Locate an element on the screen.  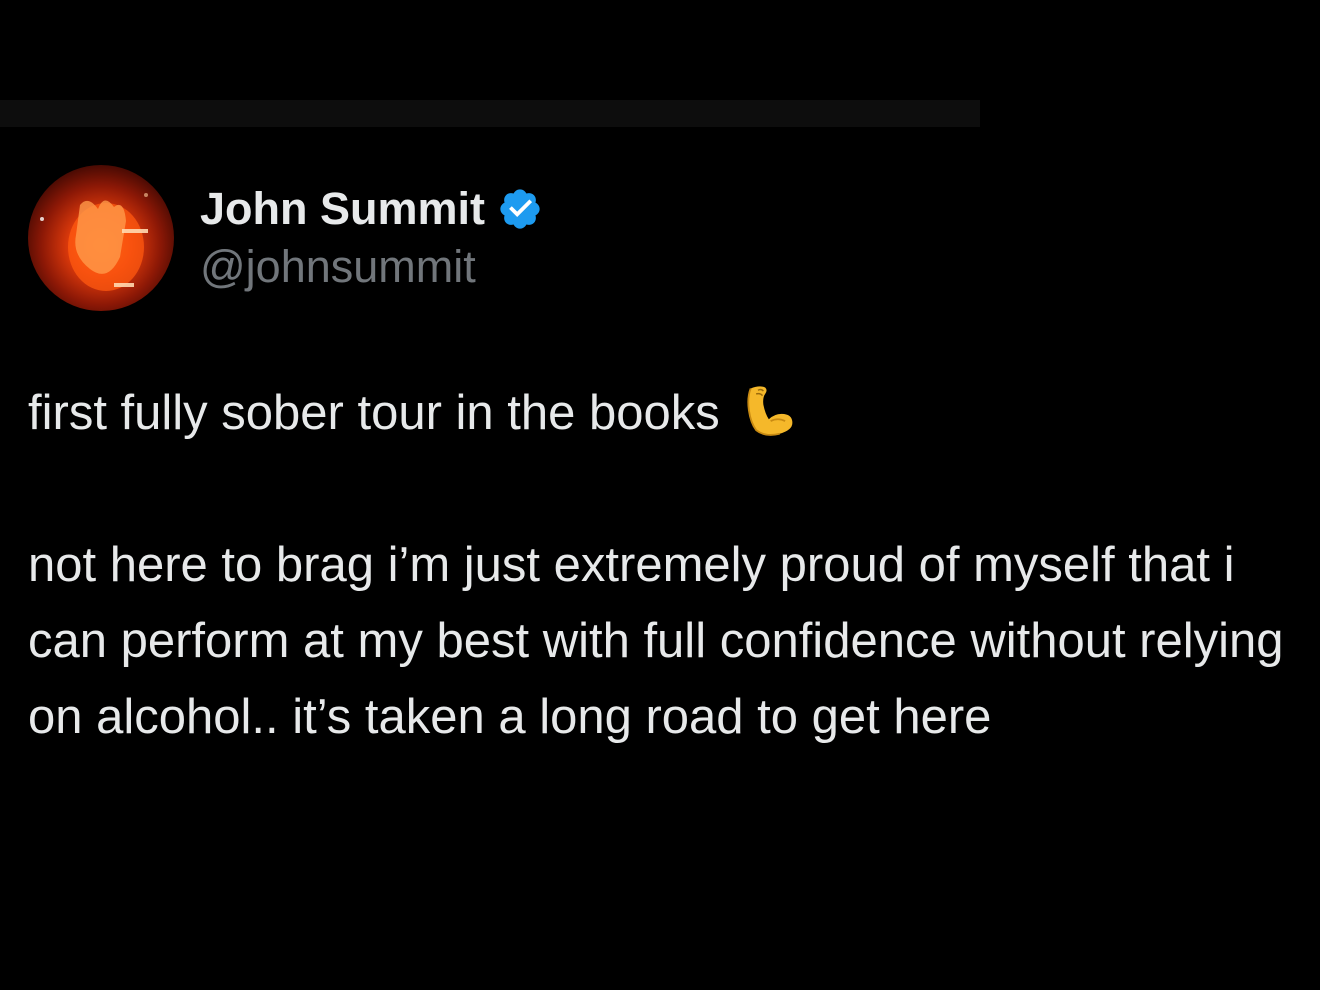
verified-badge-icon is located at coordinates (520, 209).